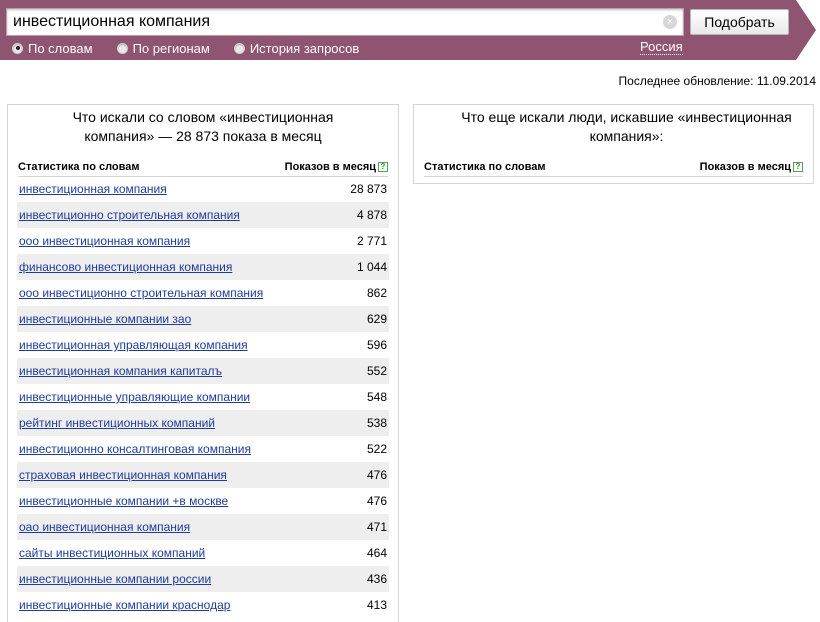 Image resolution: width=820 pixels, height=622 pixels. What do you see at coordinates (368, 189) in the screenshot?
I see `shows-count: 28 873` at bounding box center [368, 189].